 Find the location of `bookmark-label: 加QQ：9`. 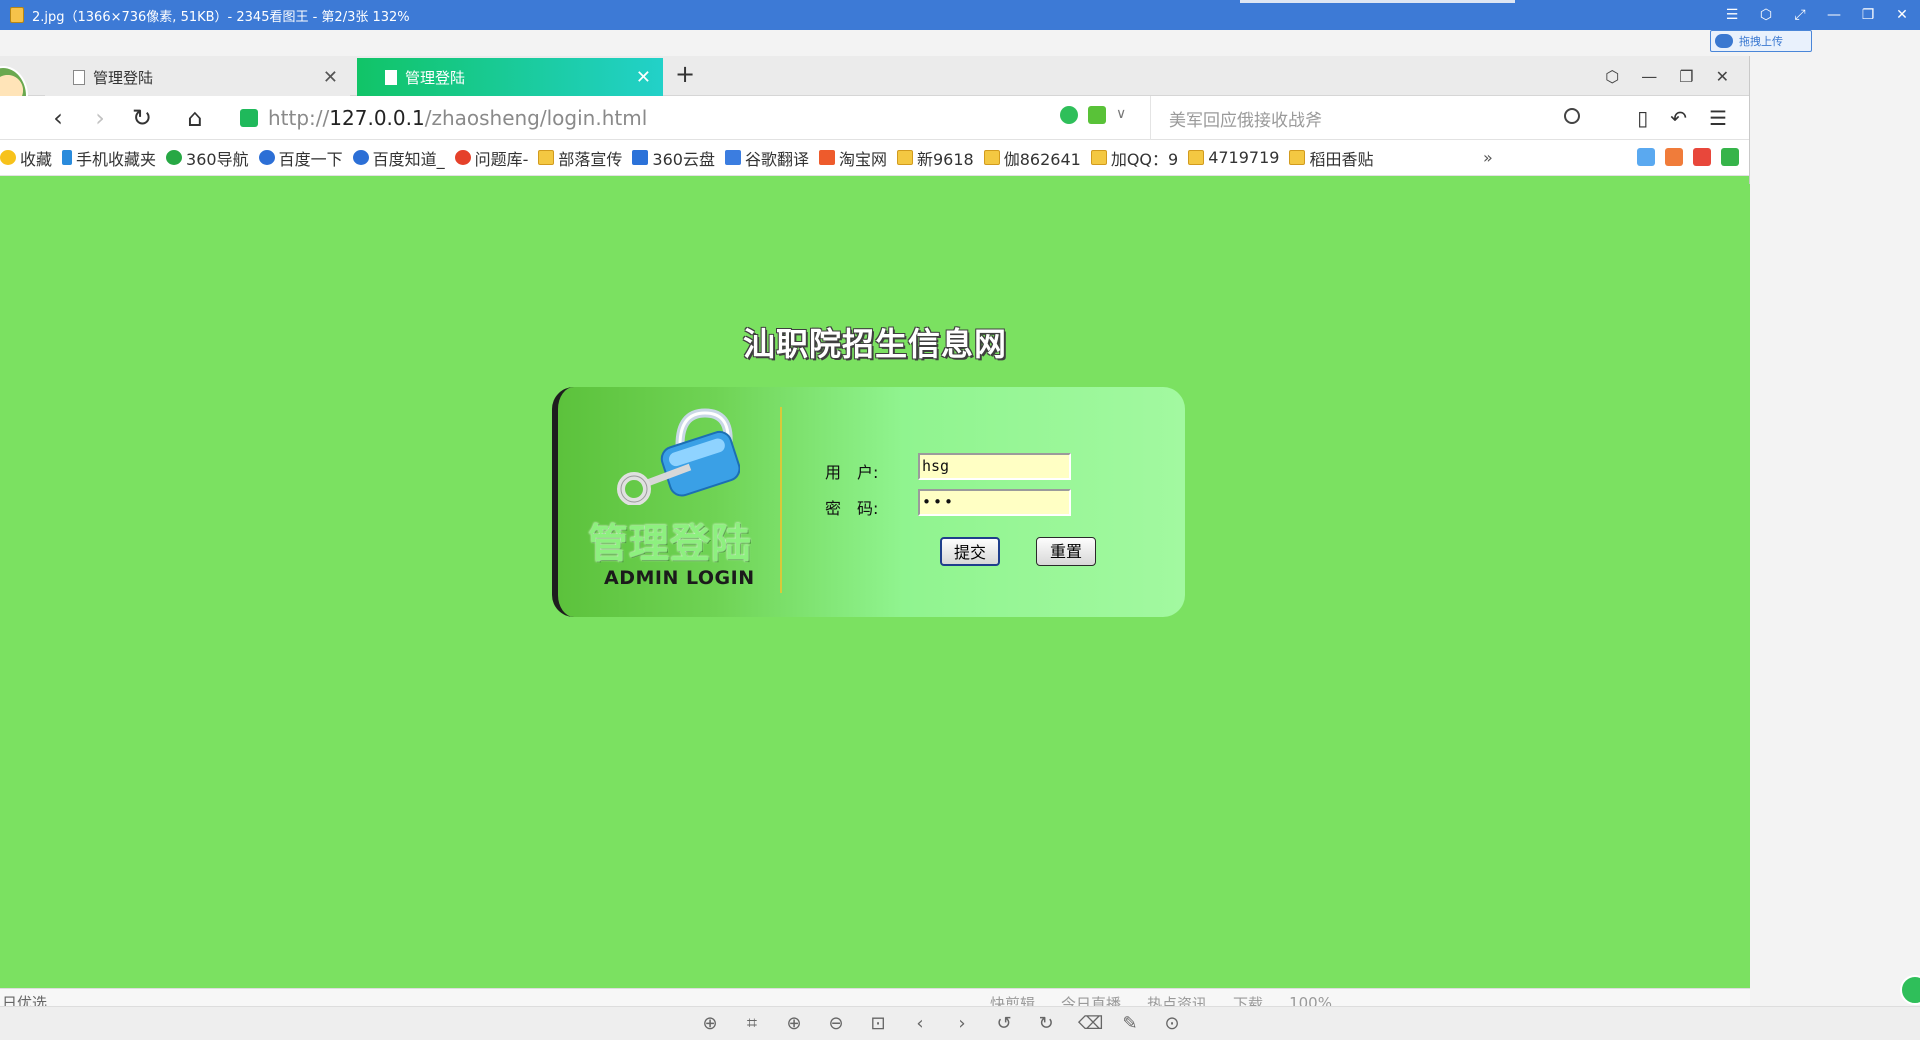

bookmark-label: 加QQ：9 is located at coordinates (1144, 159).